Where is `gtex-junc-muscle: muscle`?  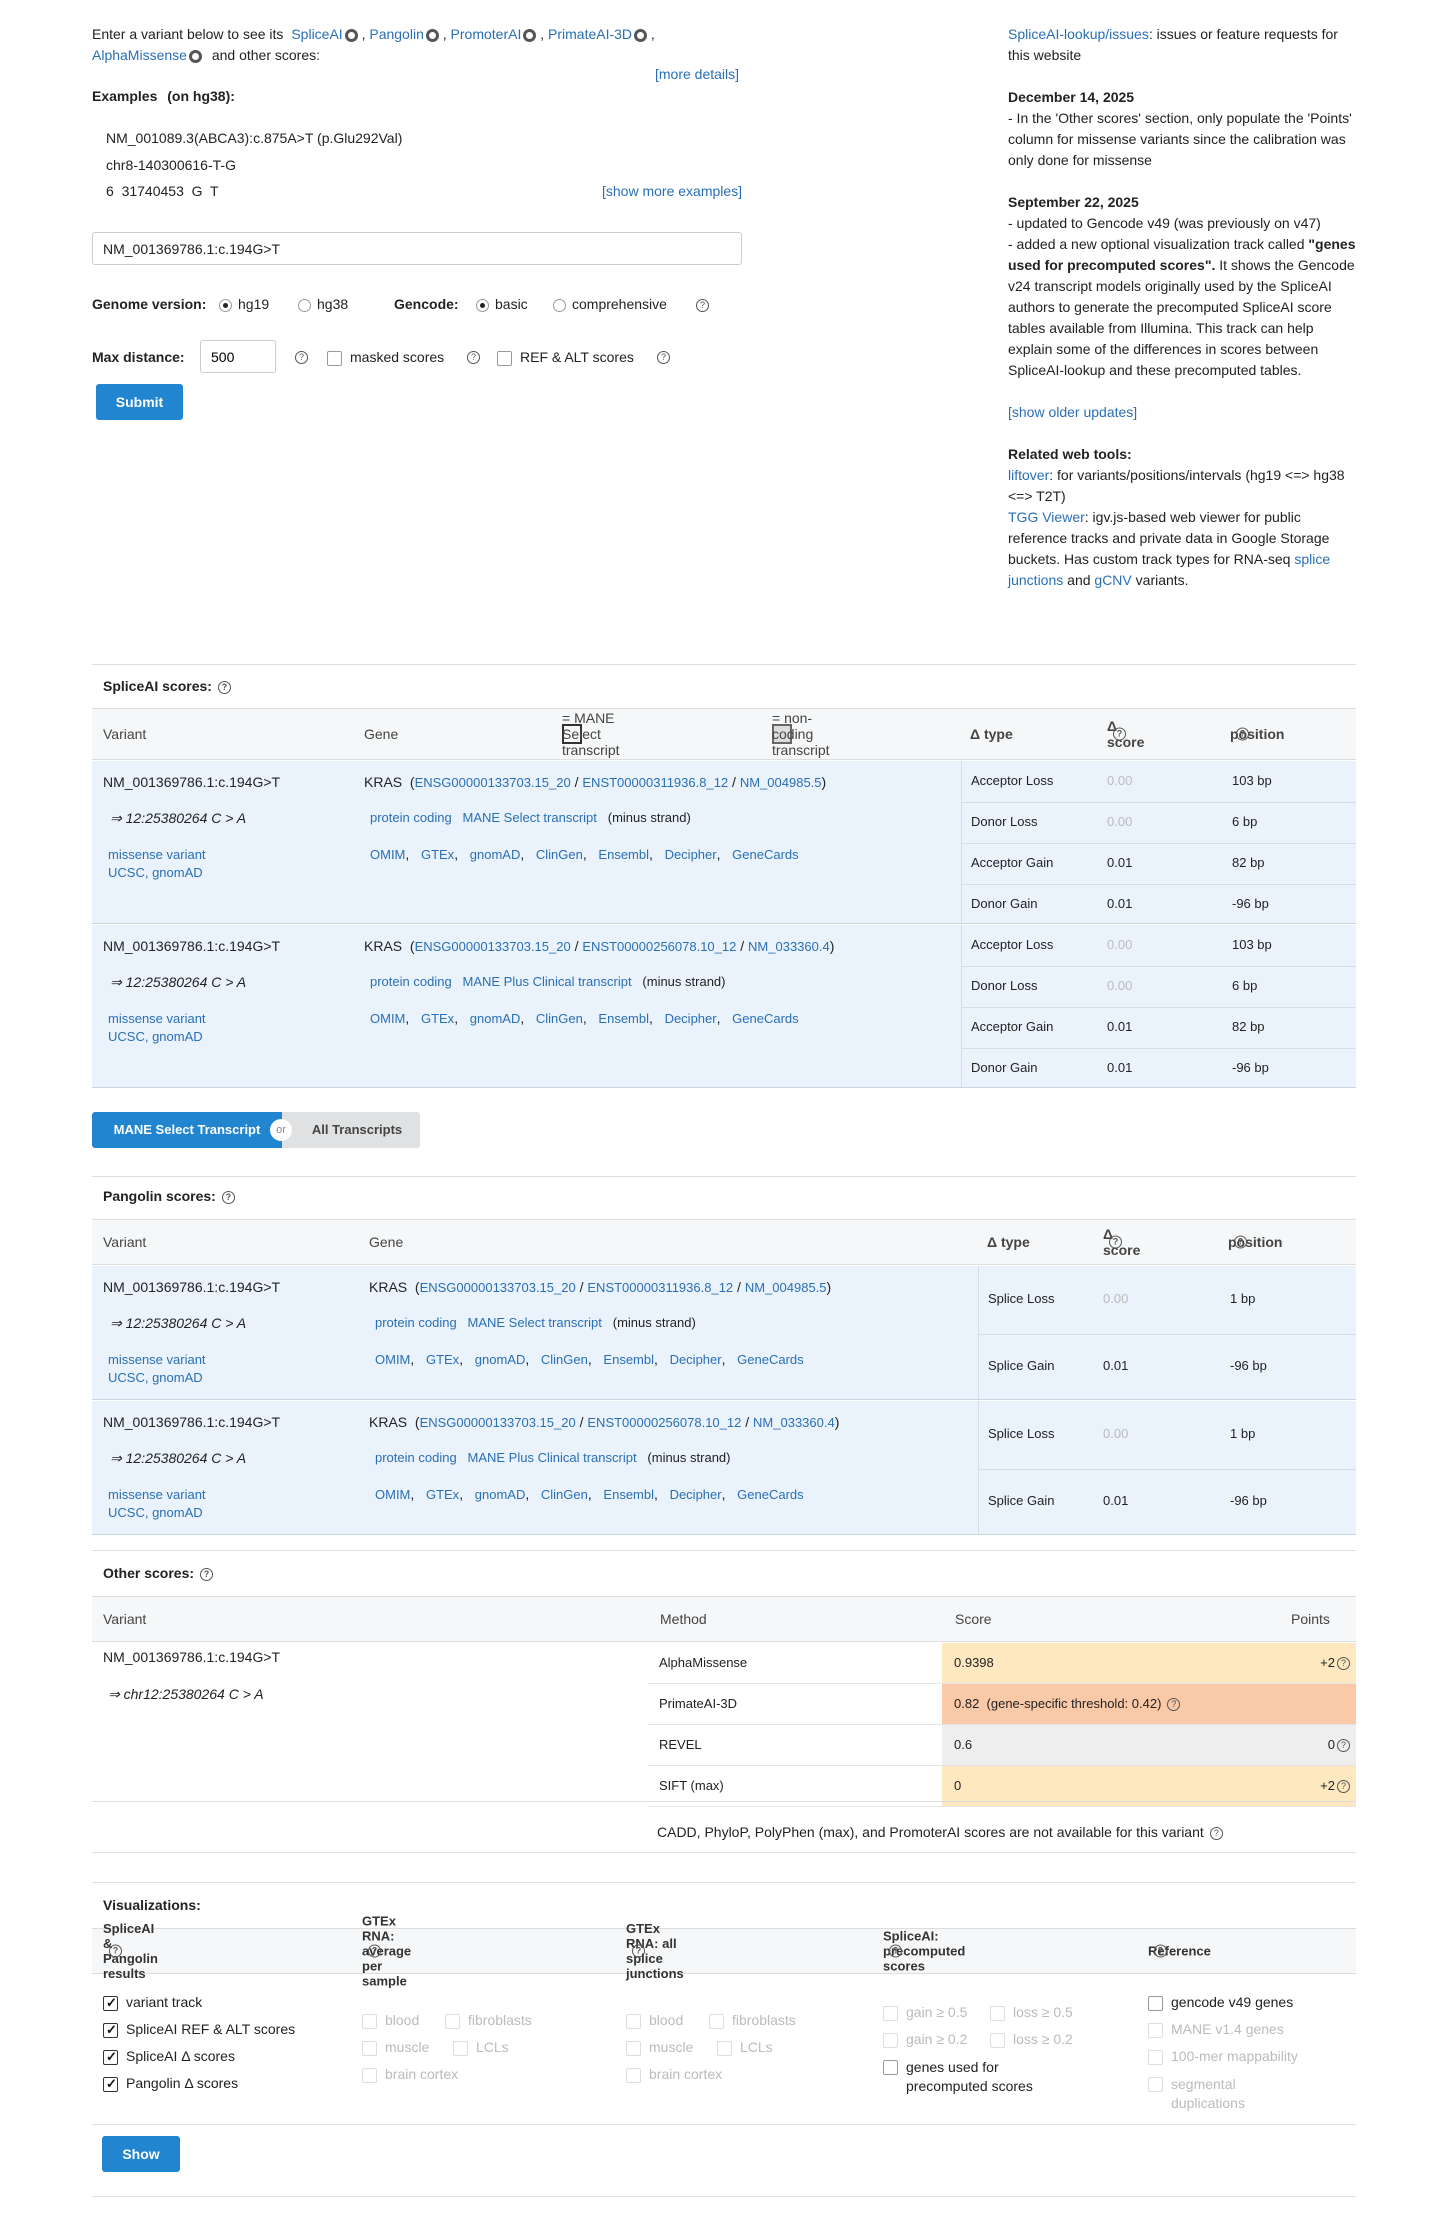 gtex-junc-muscle: muscle is located at coordinates (659, 2047).